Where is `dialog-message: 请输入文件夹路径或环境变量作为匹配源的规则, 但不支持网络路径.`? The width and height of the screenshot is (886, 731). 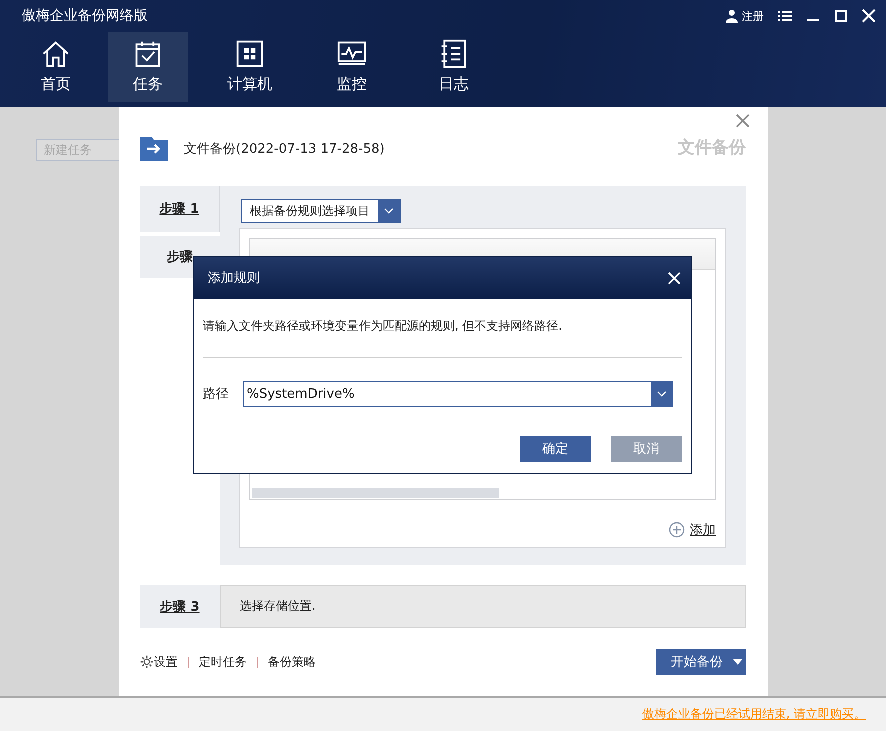
dialog-message: 请输入文件夹路径或环境变量作为匹配源的规则, 但不支持网络路径. is located at coordinates (383, 326).